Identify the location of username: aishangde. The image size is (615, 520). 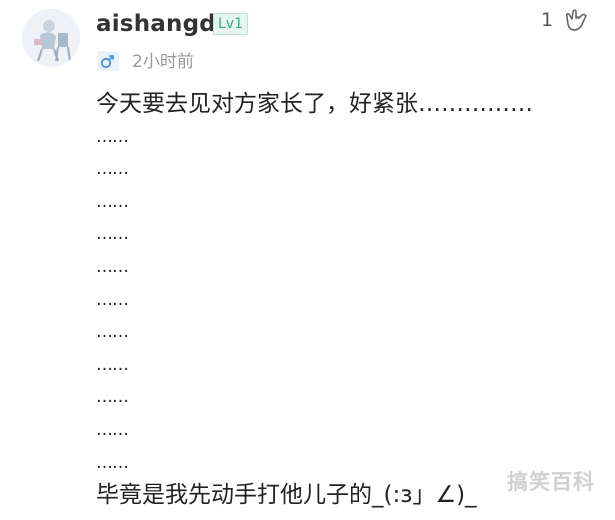
(164, 24).